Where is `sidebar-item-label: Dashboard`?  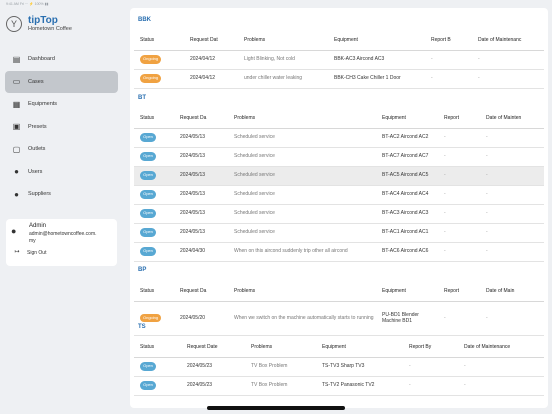
sidebar-item-label: Dashboard is located at coordinates (41, 59).